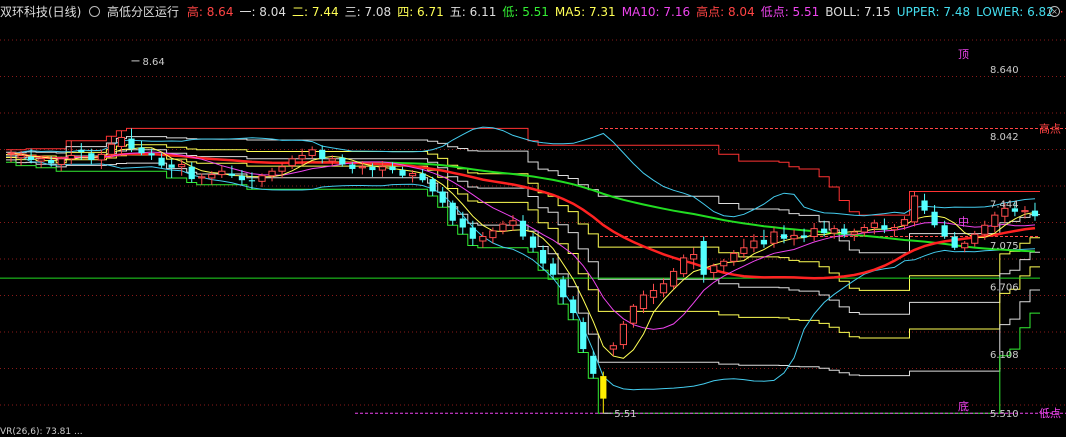  What do you see at coordinates (1004, 414) in the screenshot?
I see `y-tick-label: 5.510` at bounding box center [1004, 414].